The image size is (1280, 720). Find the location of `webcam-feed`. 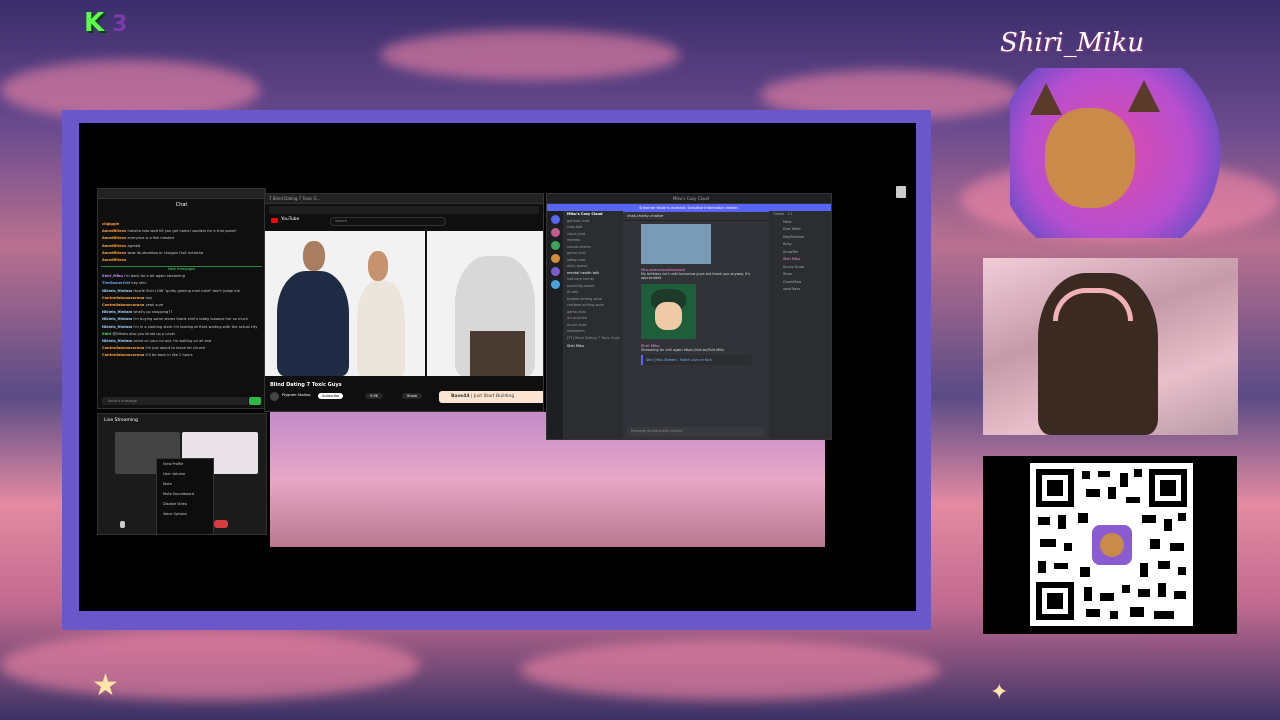

webcam-feed is located at coordinates (1110, 346).